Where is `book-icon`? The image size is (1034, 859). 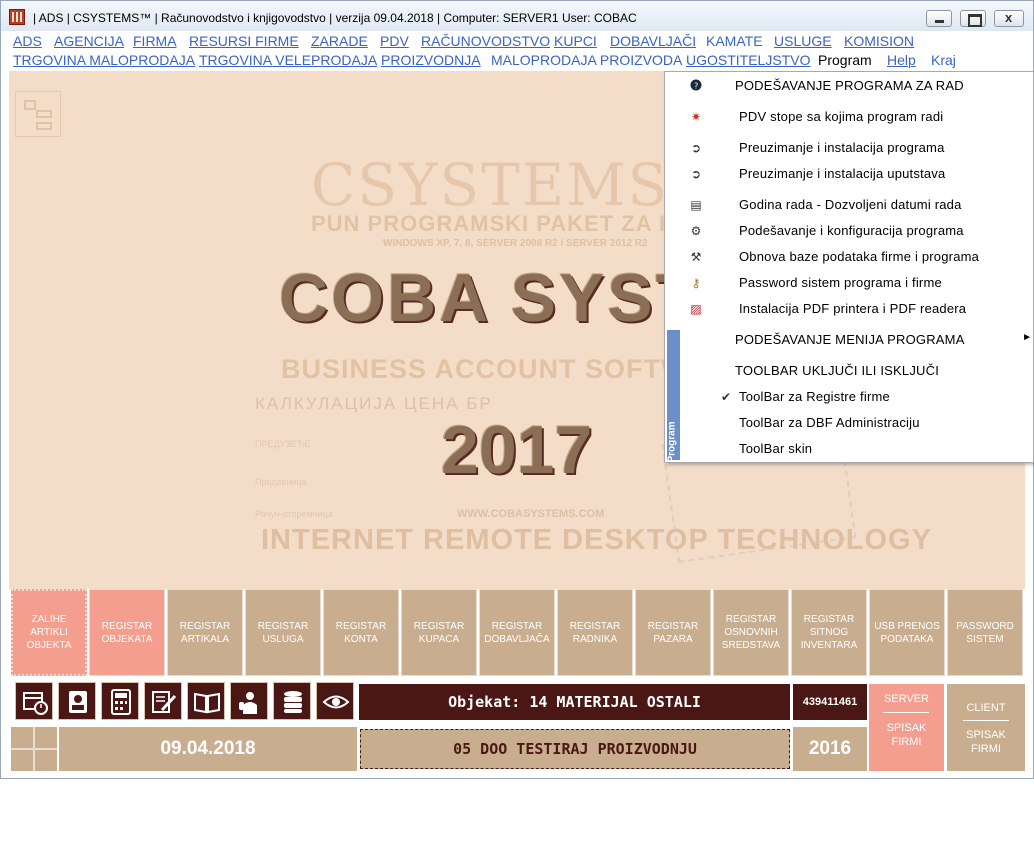
book-icon is located at coordinates (206, 701).